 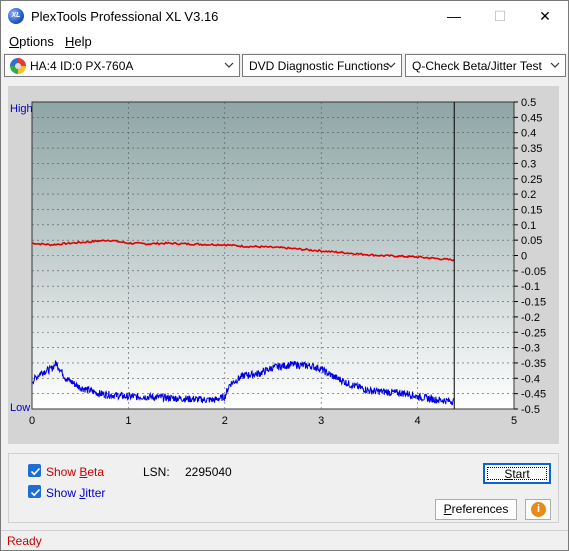 I want to click on y-tick-label: -0.5, so click(x=530, y=410).